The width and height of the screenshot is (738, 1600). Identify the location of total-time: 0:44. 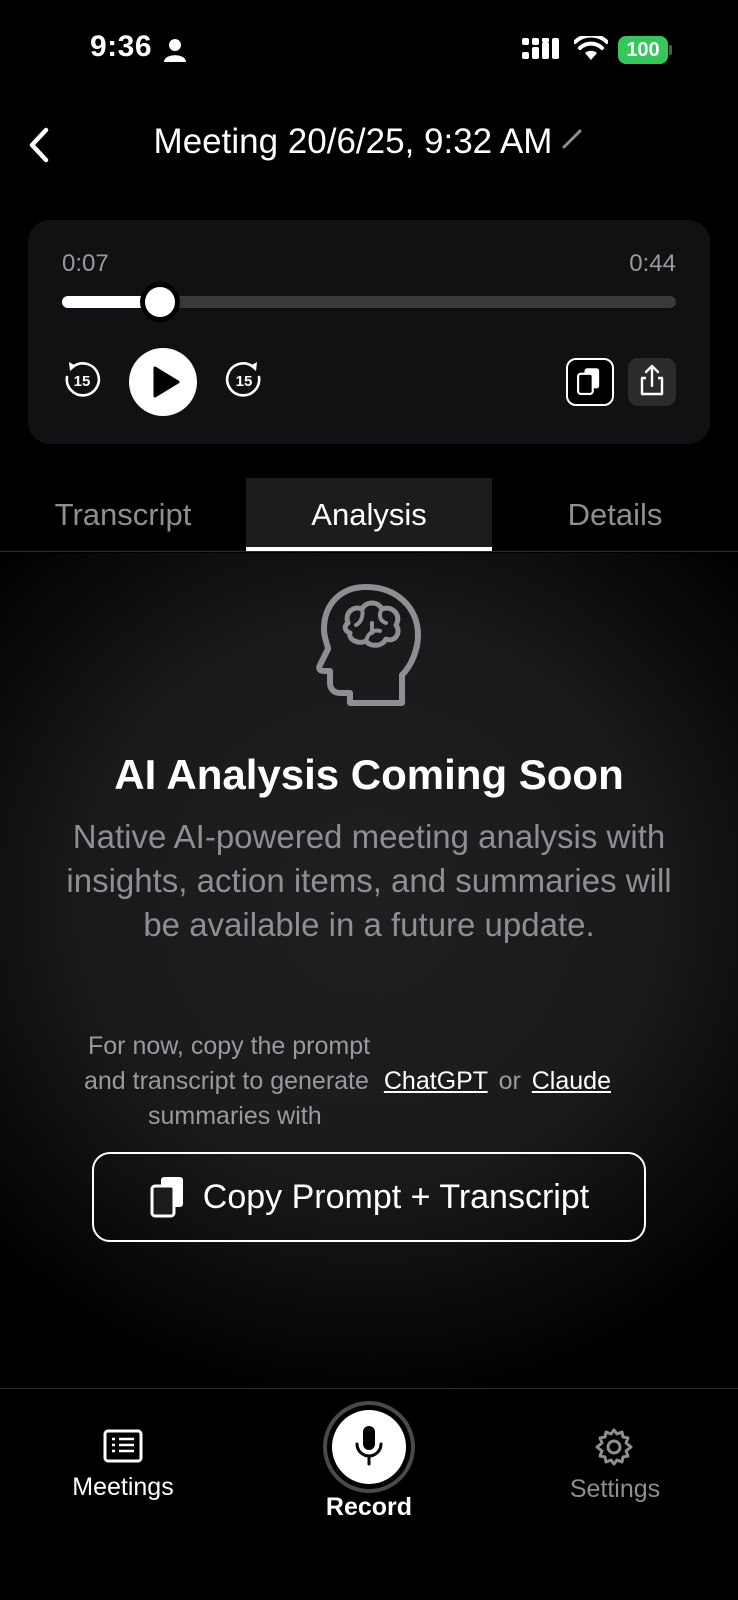
(652, 263).